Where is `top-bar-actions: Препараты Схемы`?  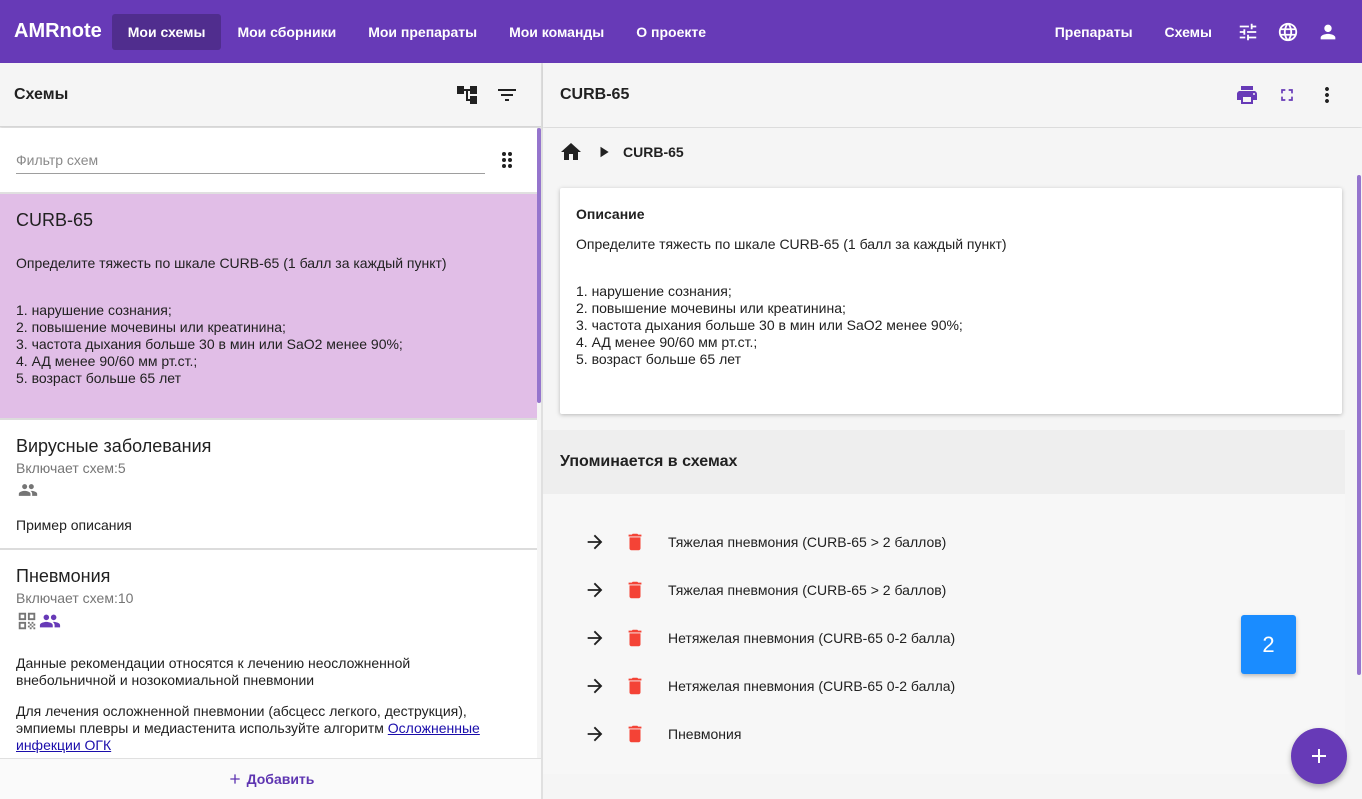
top-bar-actions: Препараты Схемы is located at coordinates (1193, 31).